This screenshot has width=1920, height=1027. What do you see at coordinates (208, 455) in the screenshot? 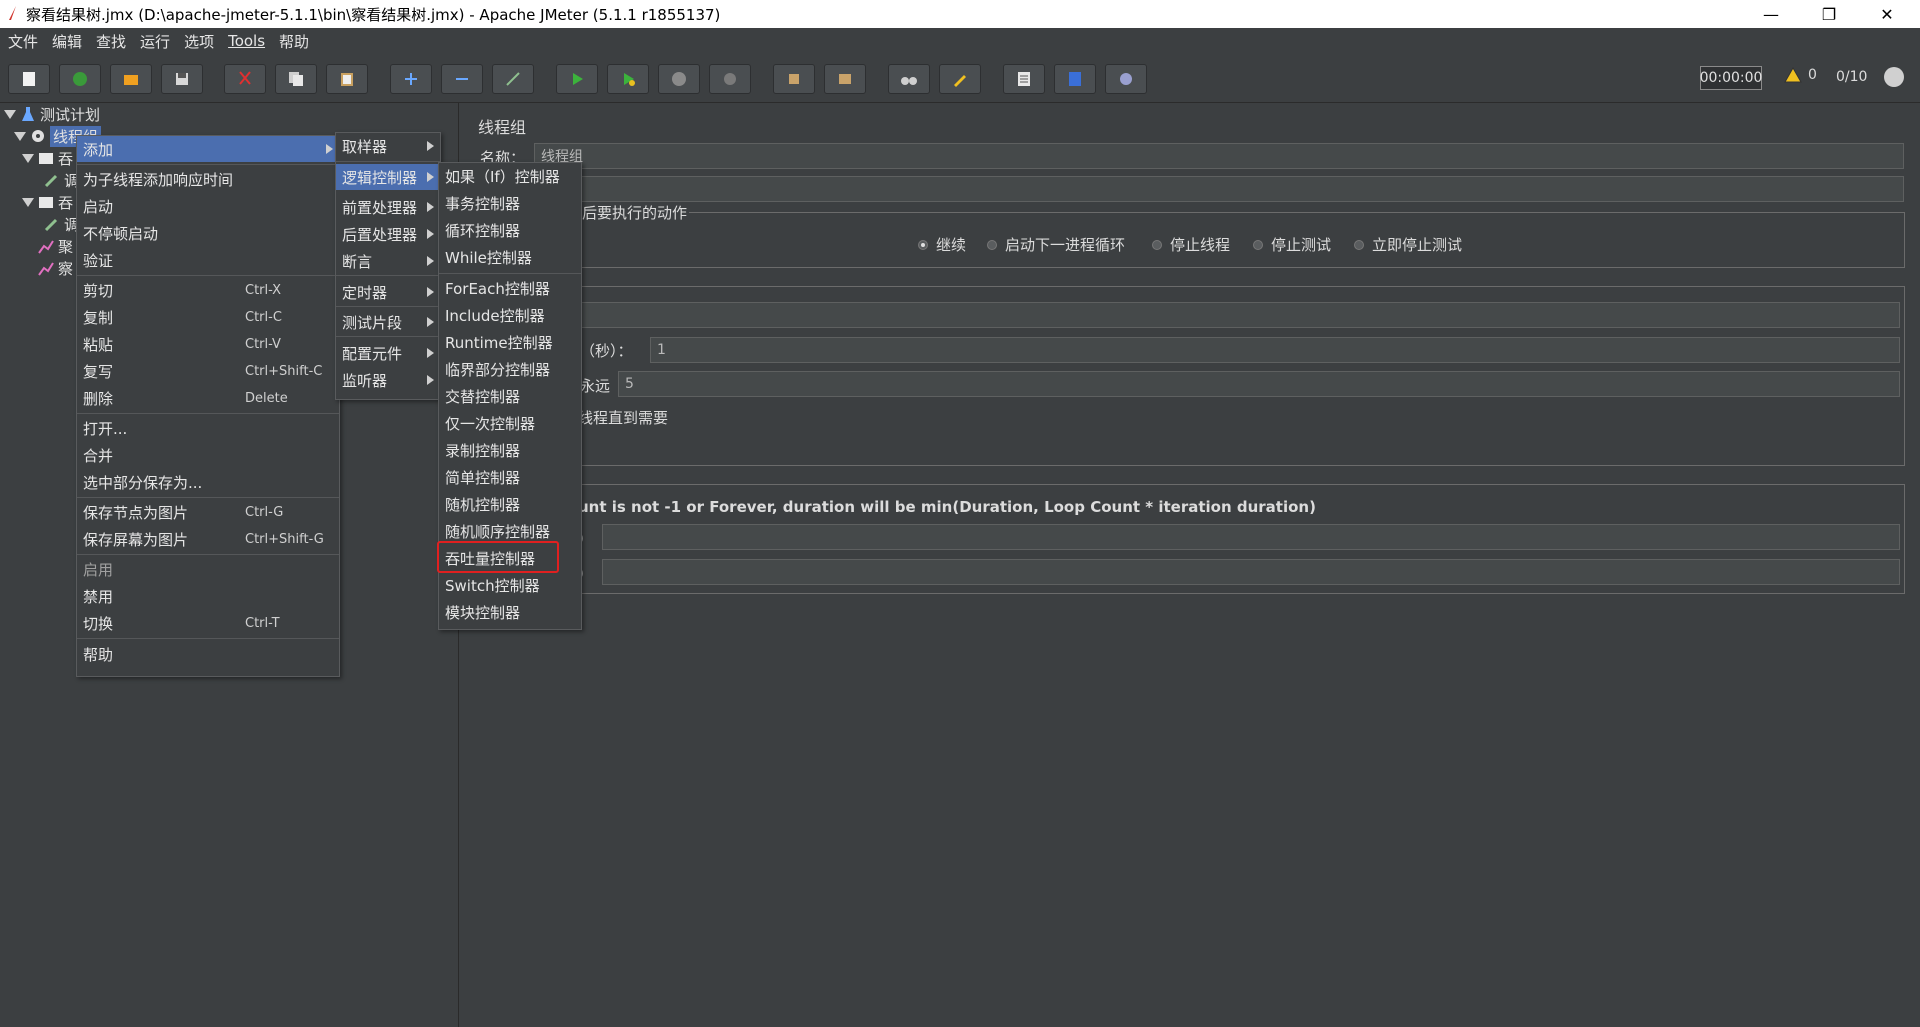
I see `menu-item-merge: 合并` at bounding box center [208, 455].